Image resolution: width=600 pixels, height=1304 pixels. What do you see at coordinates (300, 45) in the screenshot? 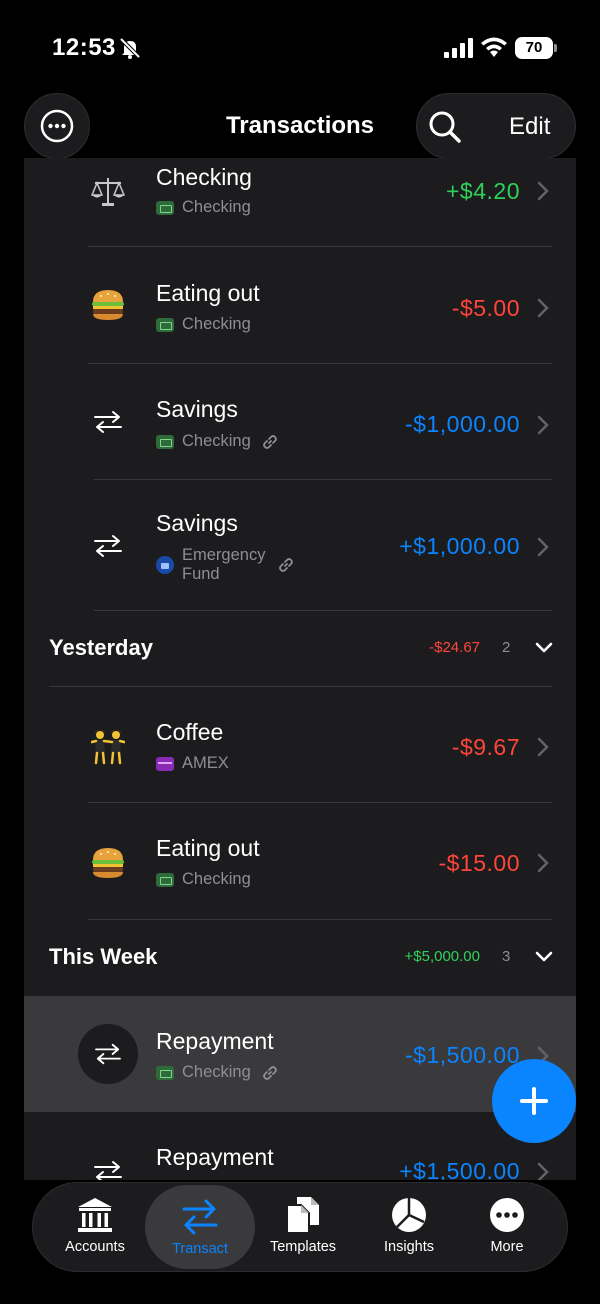
I see `status-bar: 12:53 70` at bounding box center [300, 45].